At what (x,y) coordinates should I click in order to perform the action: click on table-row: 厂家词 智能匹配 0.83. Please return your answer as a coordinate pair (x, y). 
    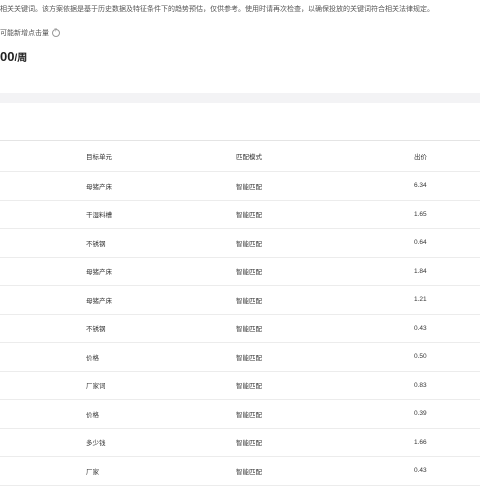
    Looking at the image, I should click on (240, 386).